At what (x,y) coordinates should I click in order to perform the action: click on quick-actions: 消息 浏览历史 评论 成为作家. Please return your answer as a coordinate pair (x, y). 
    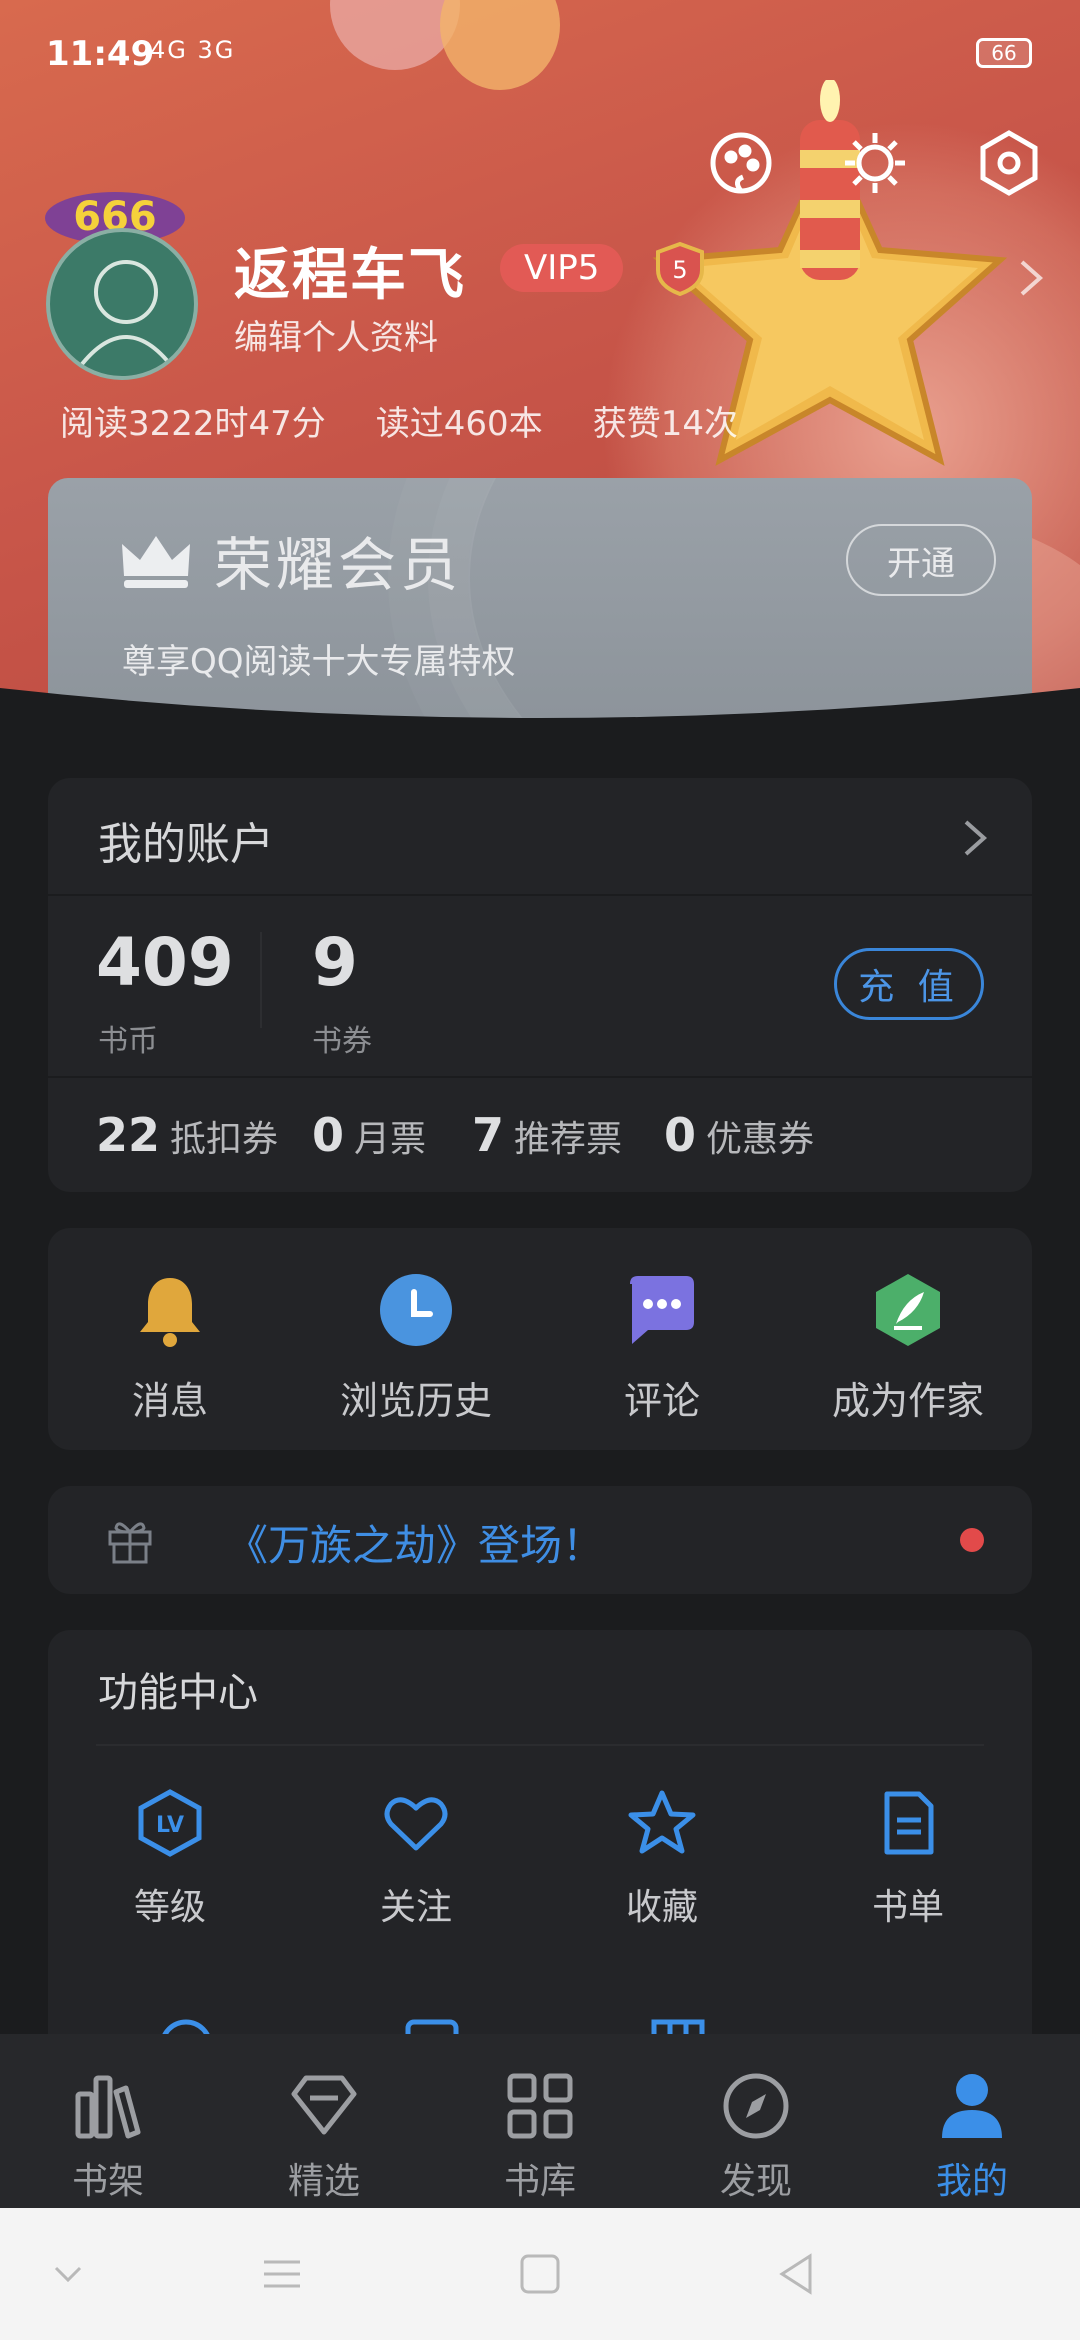
    Looking at the image, I should click on (540, 1339).